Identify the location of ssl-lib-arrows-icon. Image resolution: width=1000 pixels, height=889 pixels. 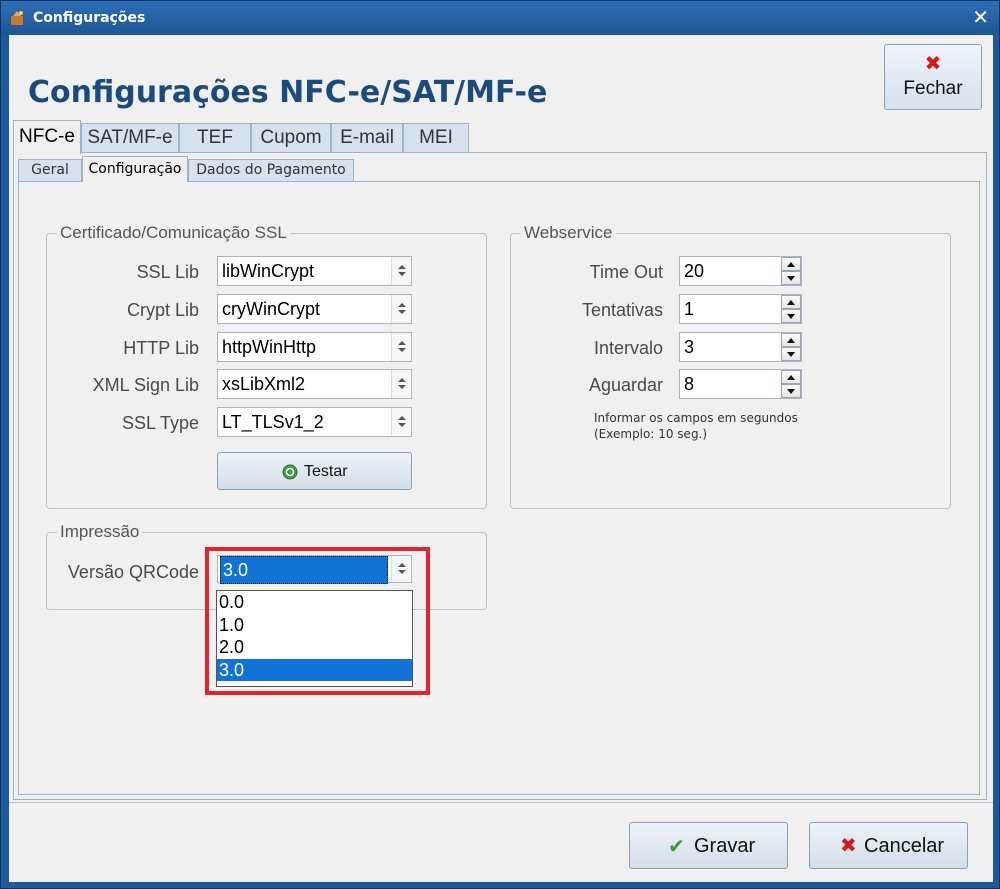
(401, 271).